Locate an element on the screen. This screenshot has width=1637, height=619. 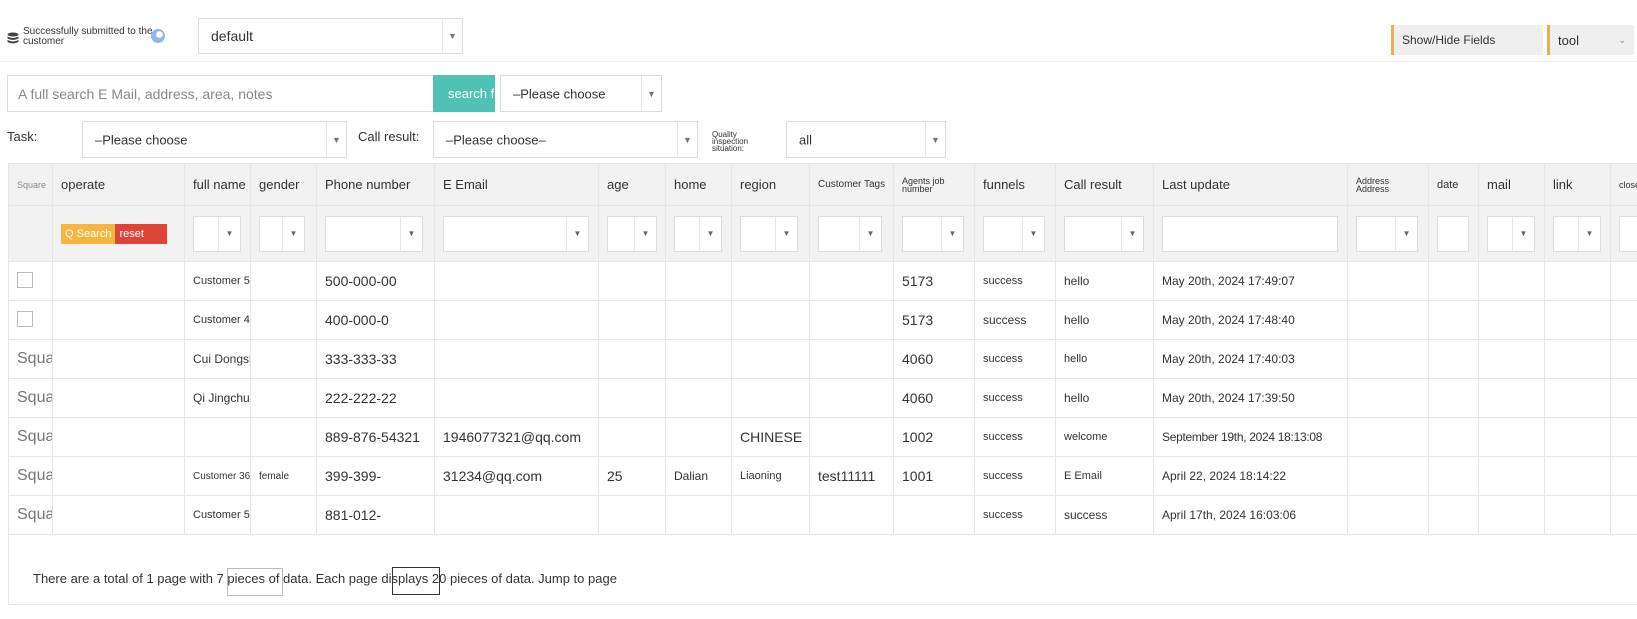
column-header: full name is located at coordinates (217, 184).